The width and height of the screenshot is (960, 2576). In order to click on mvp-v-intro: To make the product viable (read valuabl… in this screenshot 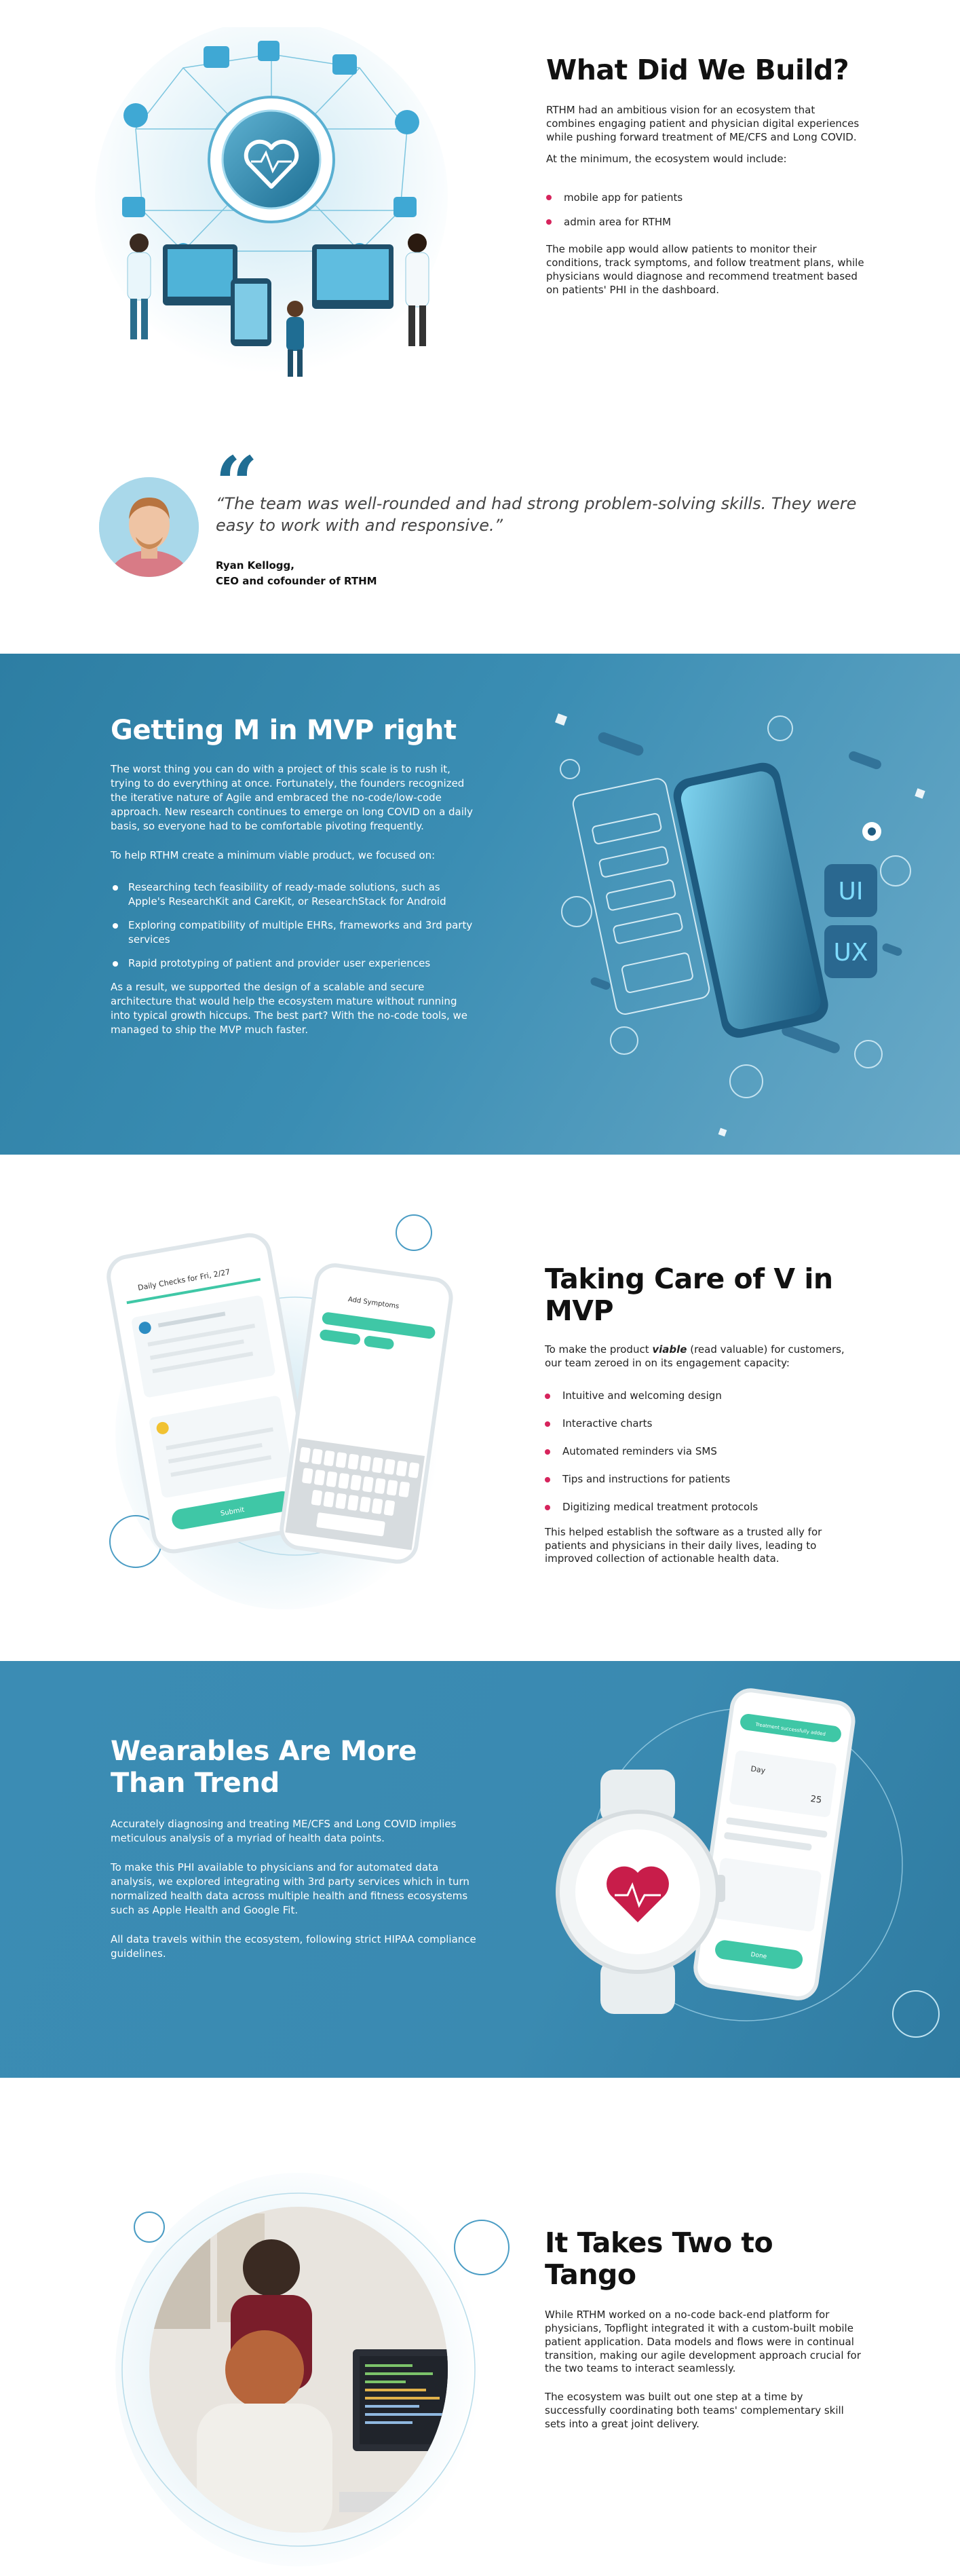, I will do `click(695, 1357)`.